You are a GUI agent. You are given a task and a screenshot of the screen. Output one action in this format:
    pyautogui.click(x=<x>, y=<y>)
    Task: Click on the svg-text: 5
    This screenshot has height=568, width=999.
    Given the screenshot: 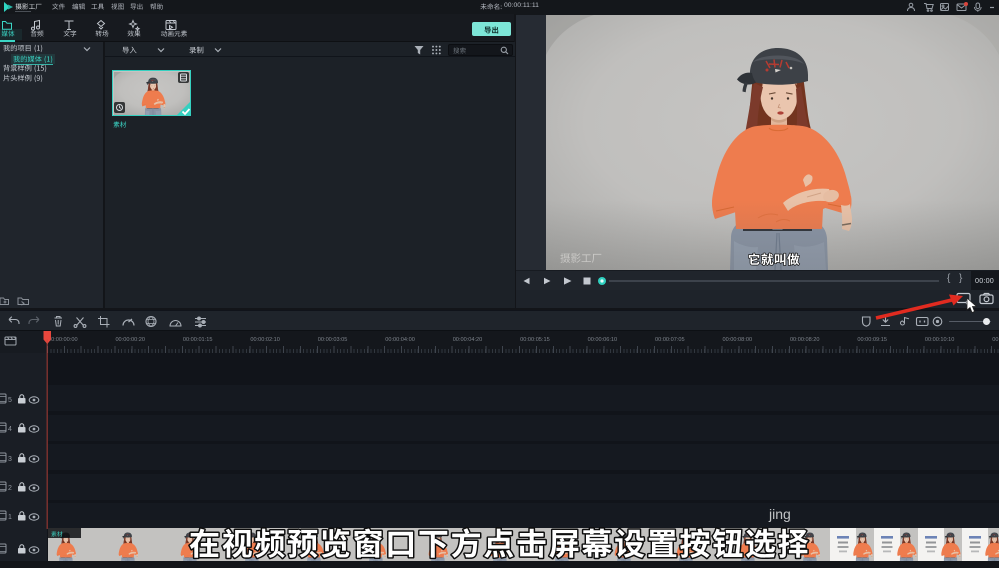 What is the action you would take?
    pyautogui.click(x=10, y=400)
    